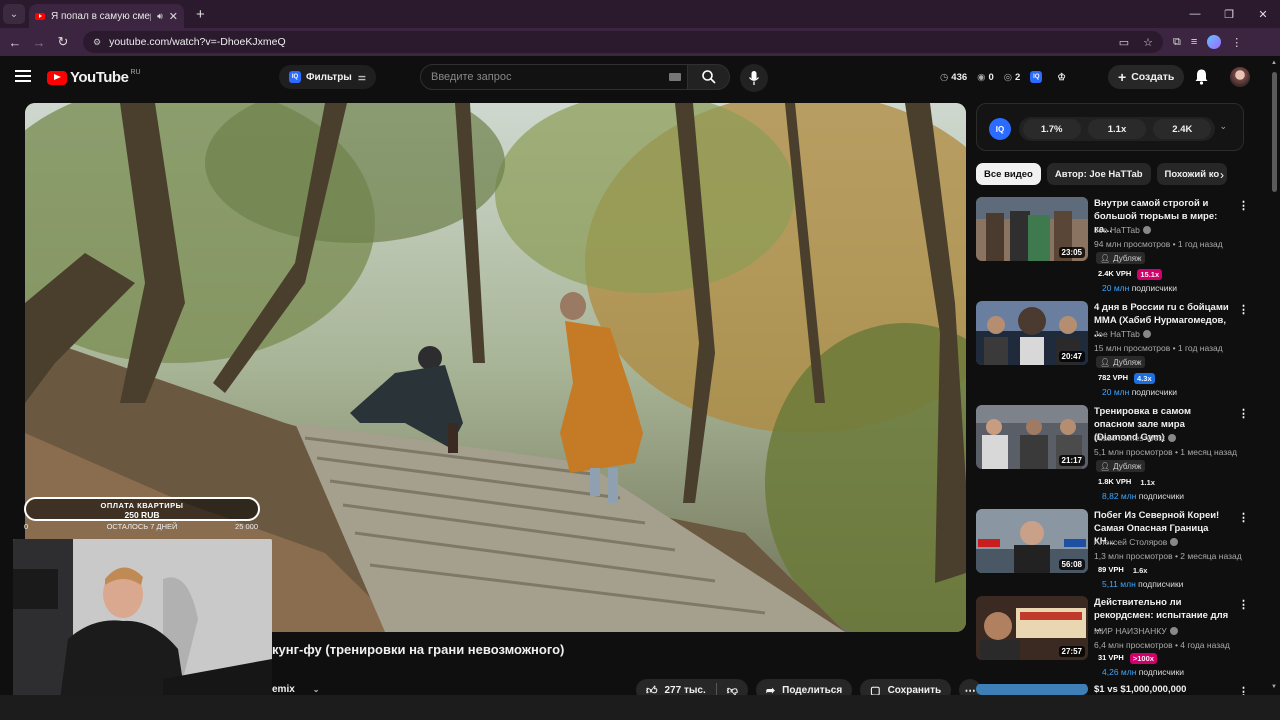  I want to click on scroll-down-icon: ▼, so click(1274, 687).